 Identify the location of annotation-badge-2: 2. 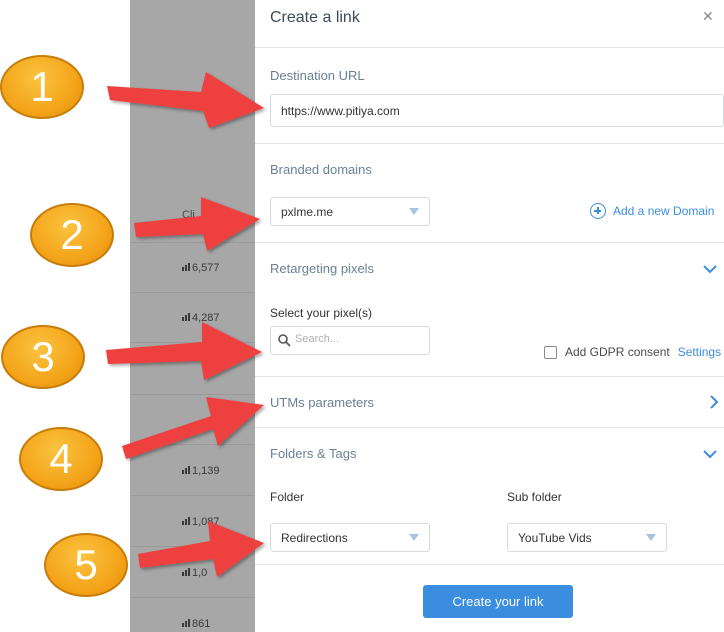
(72, 235).